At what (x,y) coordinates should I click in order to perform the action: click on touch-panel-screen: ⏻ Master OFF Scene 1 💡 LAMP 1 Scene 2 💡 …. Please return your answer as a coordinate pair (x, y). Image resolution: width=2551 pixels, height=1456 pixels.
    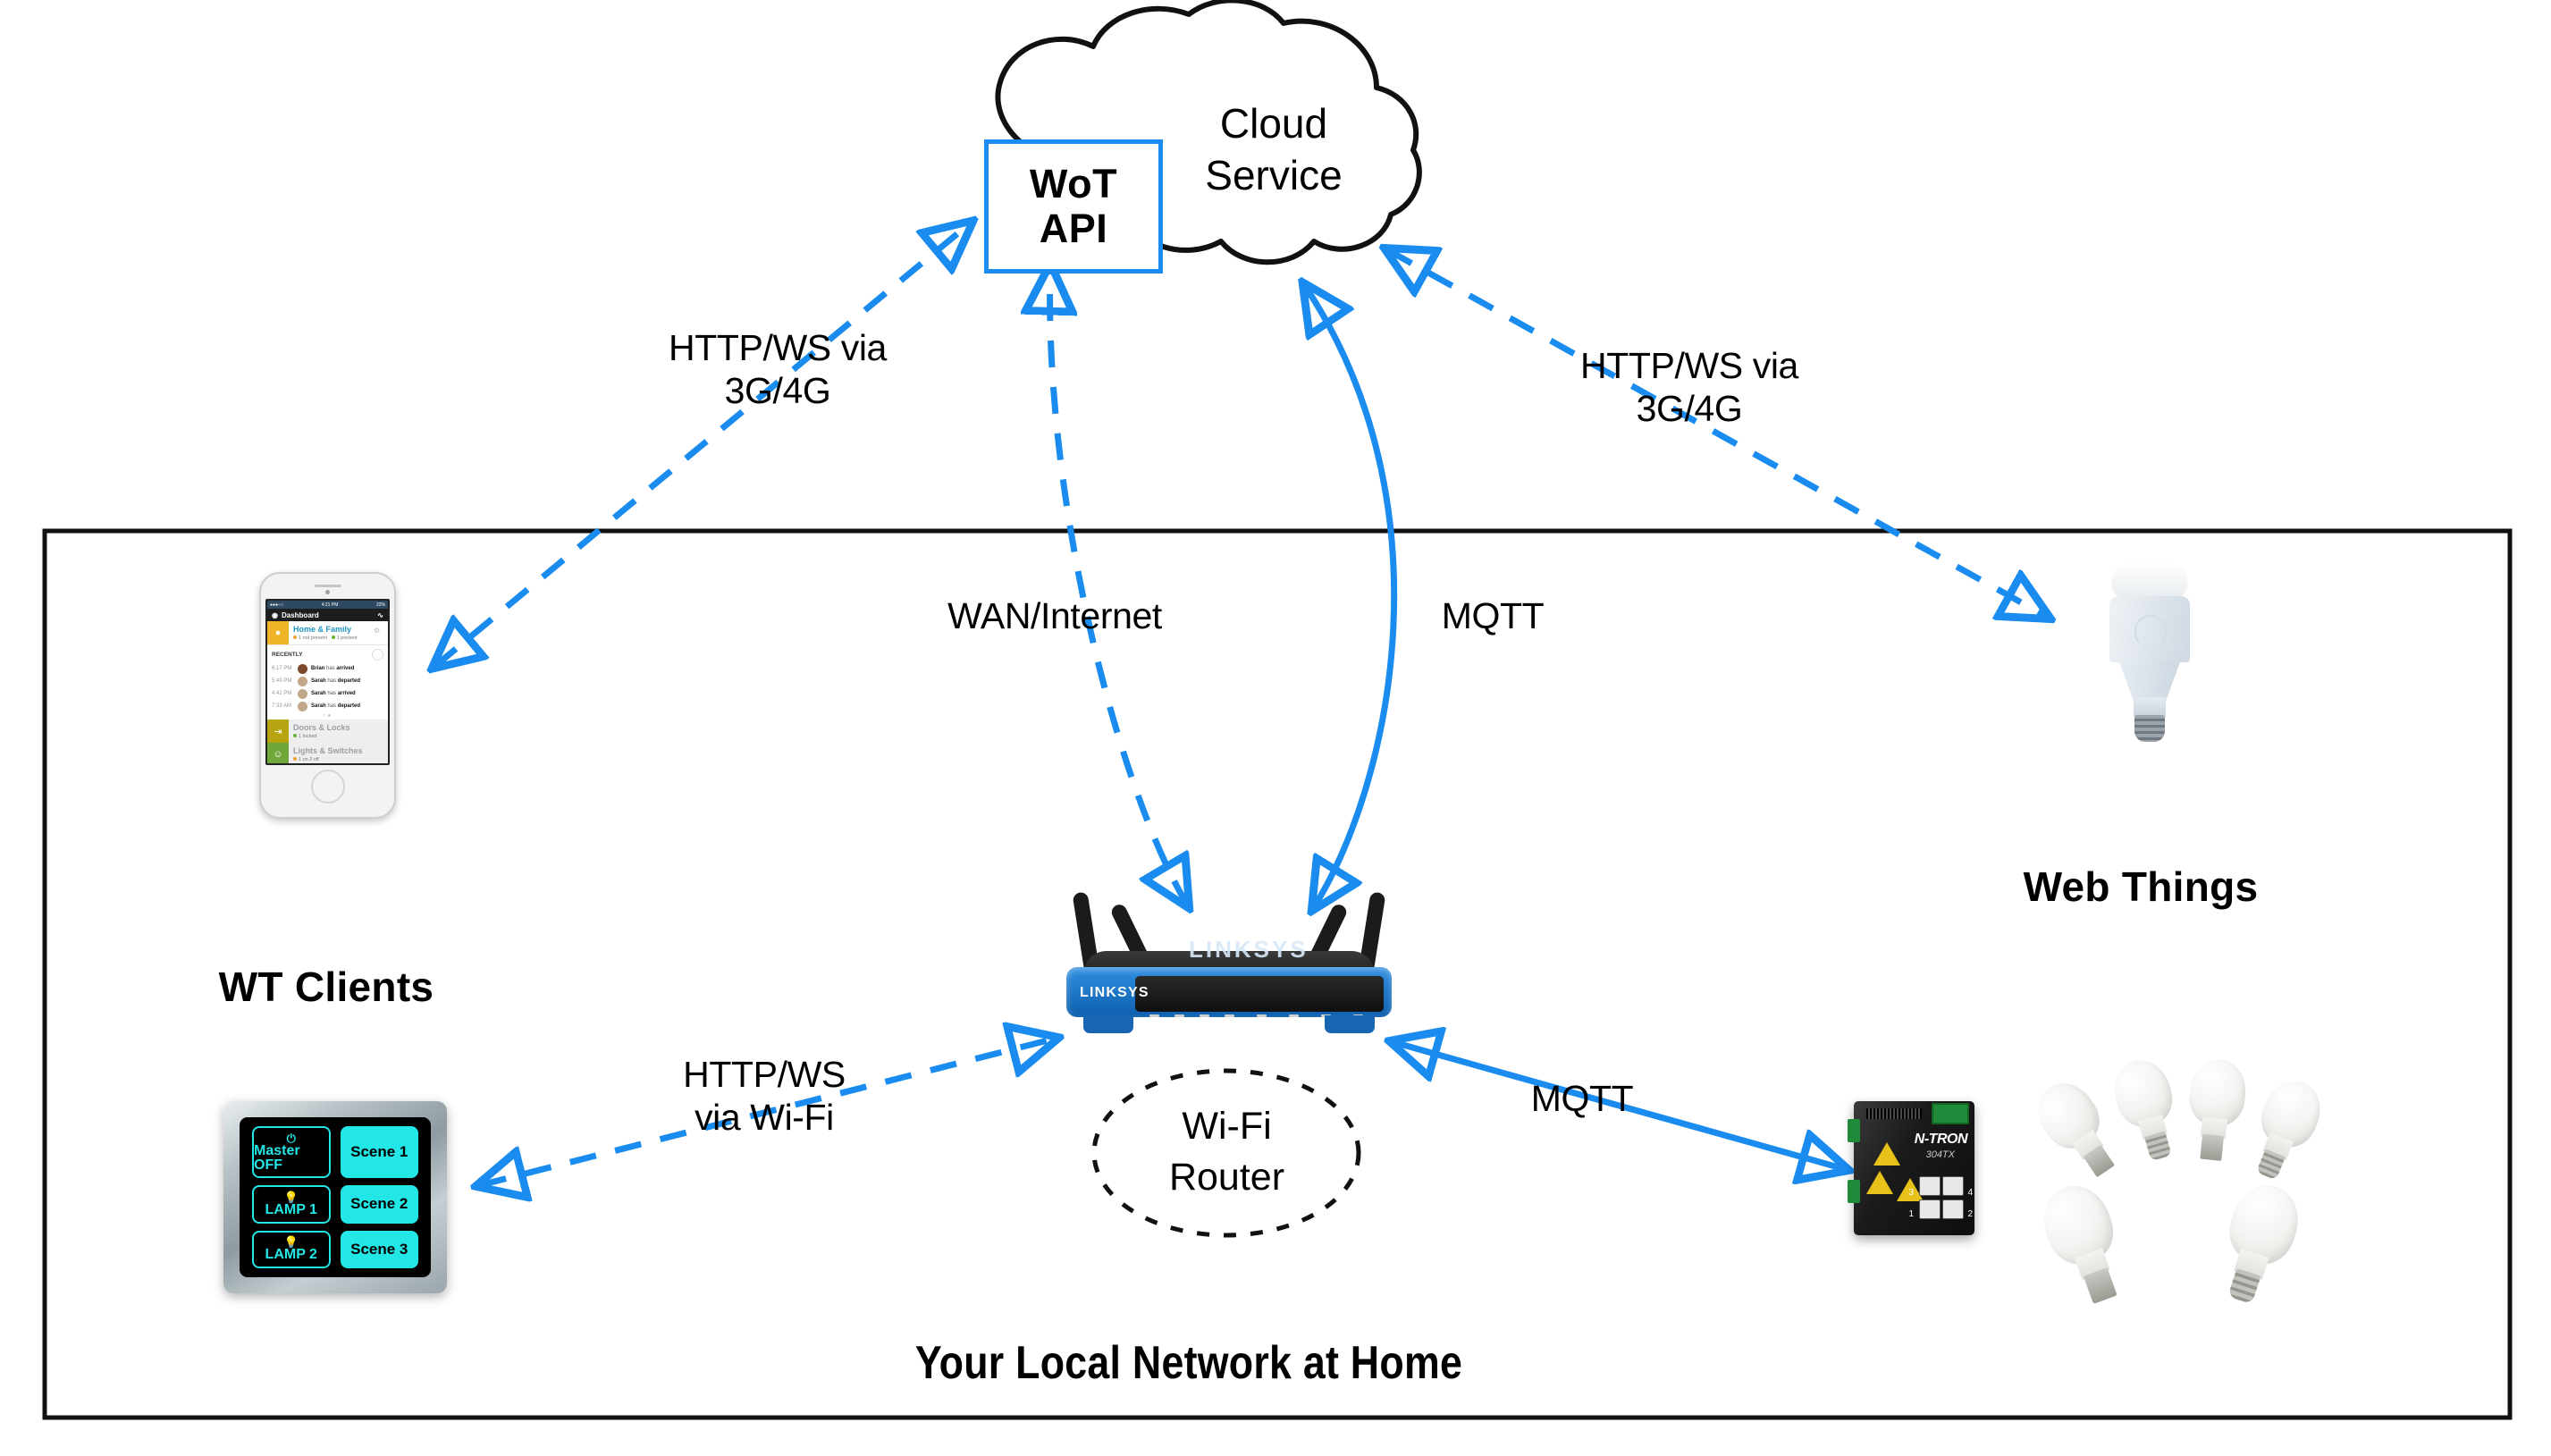
    Looking at the image, I should click on (336, 1197).